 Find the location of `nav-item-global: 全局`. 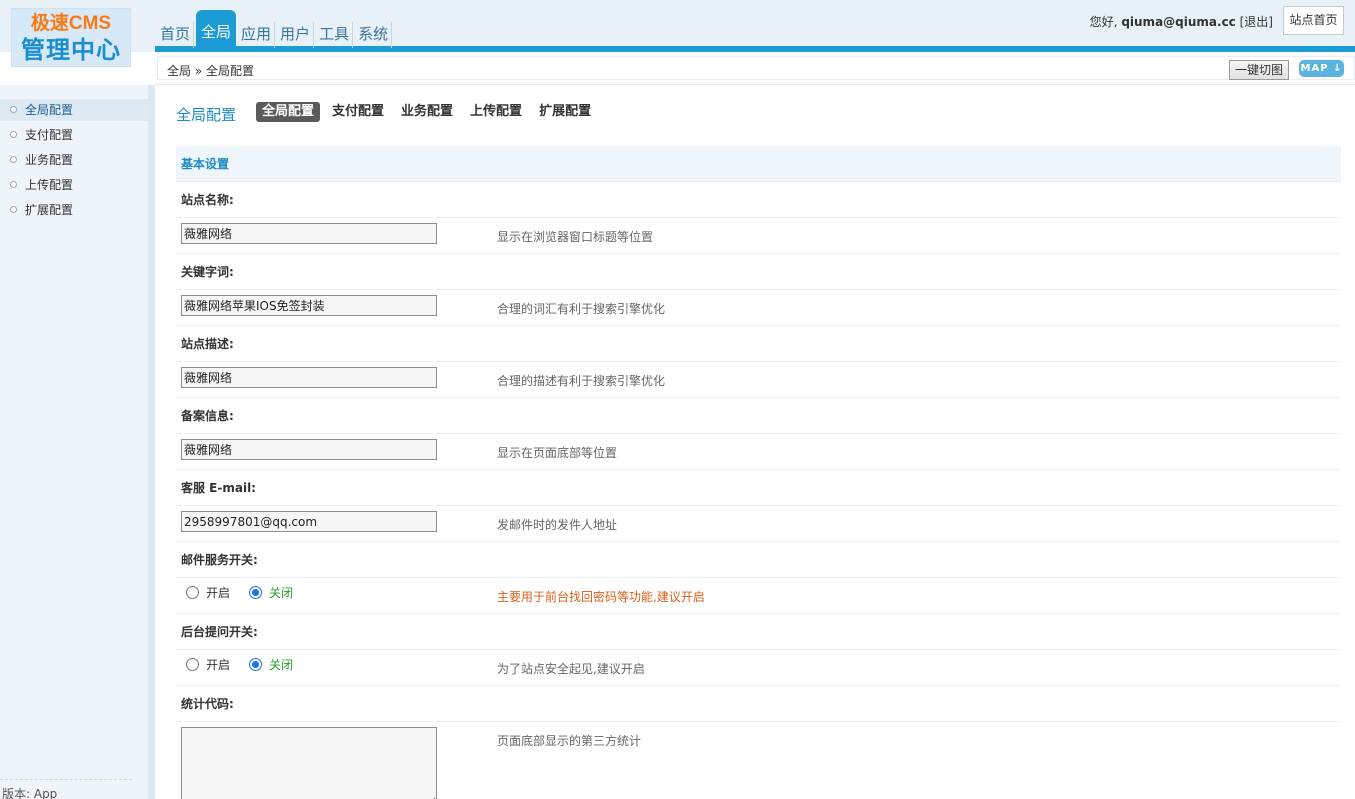

nav-item-global: 全局 is located at coordinates (216, 29).